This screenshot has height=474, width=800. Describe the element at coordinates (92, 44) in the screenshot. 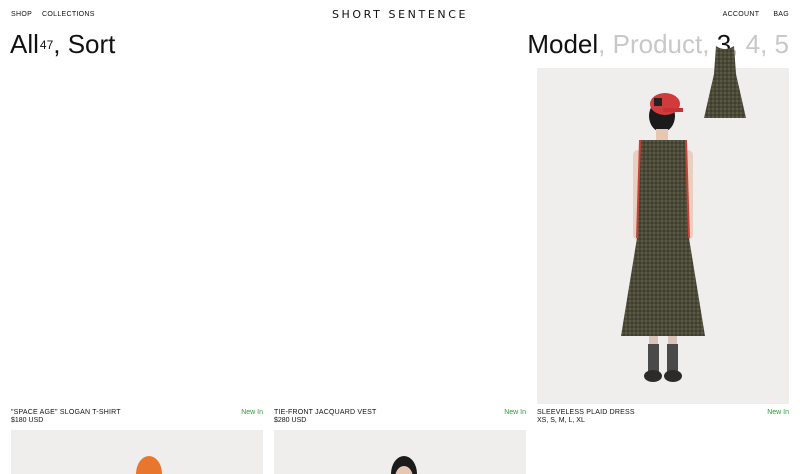

I see `sort-button: Sort` at that location.